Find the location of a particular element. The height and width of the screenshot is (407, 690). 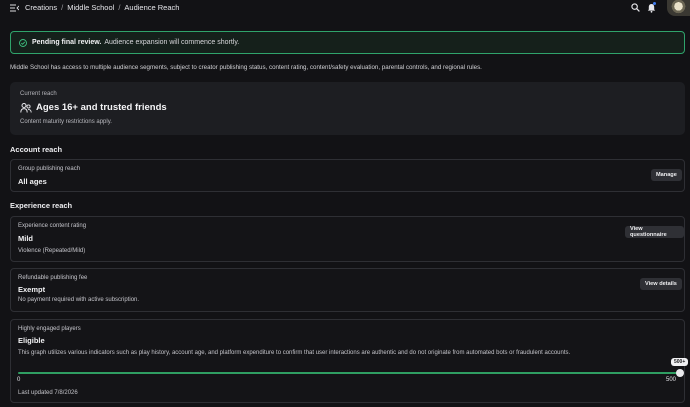

current-reach-label: Current reach is located at coordinates (38, 94).